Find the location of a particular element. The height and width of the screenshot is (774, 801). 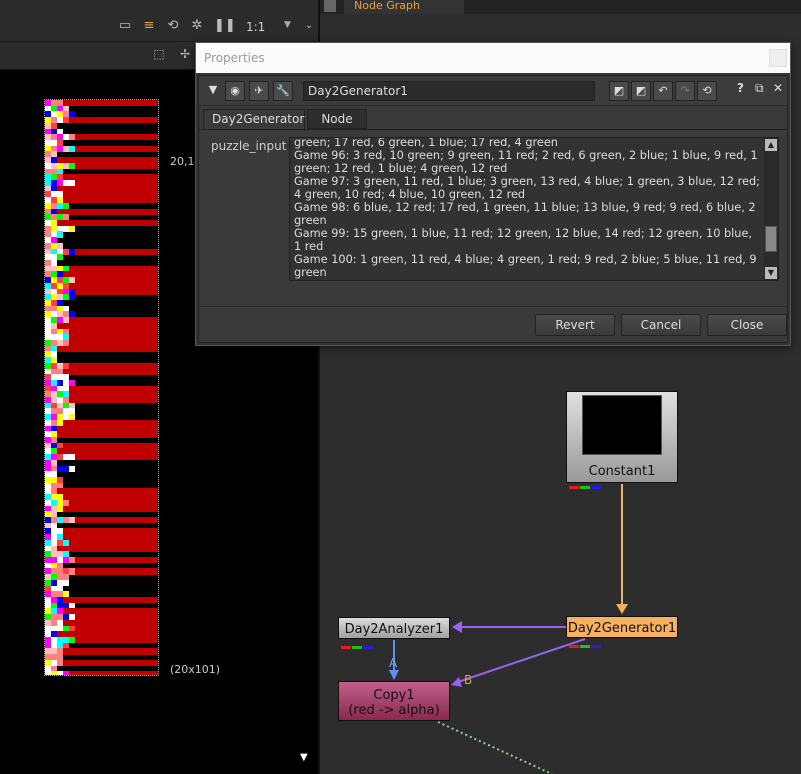

dialog-footer: Revert Cancel Close is located at coordinates (493, 324).